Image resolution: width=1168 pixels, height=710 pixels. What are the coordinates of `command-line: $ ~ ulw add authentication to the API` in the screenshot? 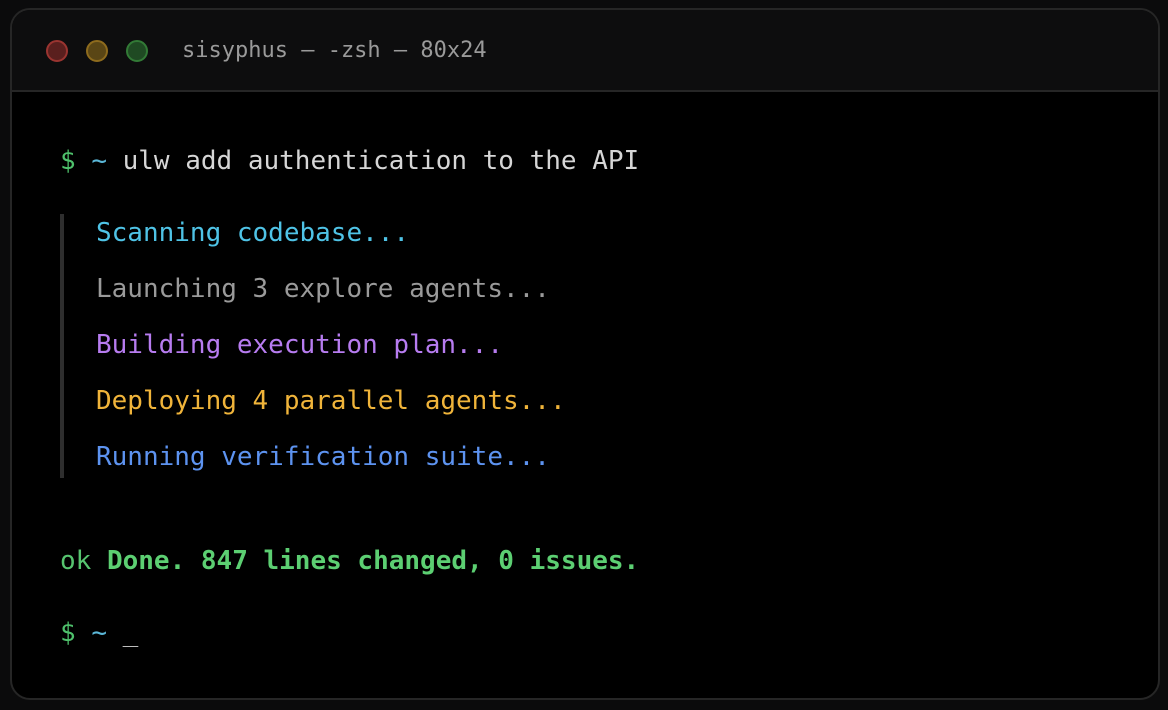 It's located at (349, 161).